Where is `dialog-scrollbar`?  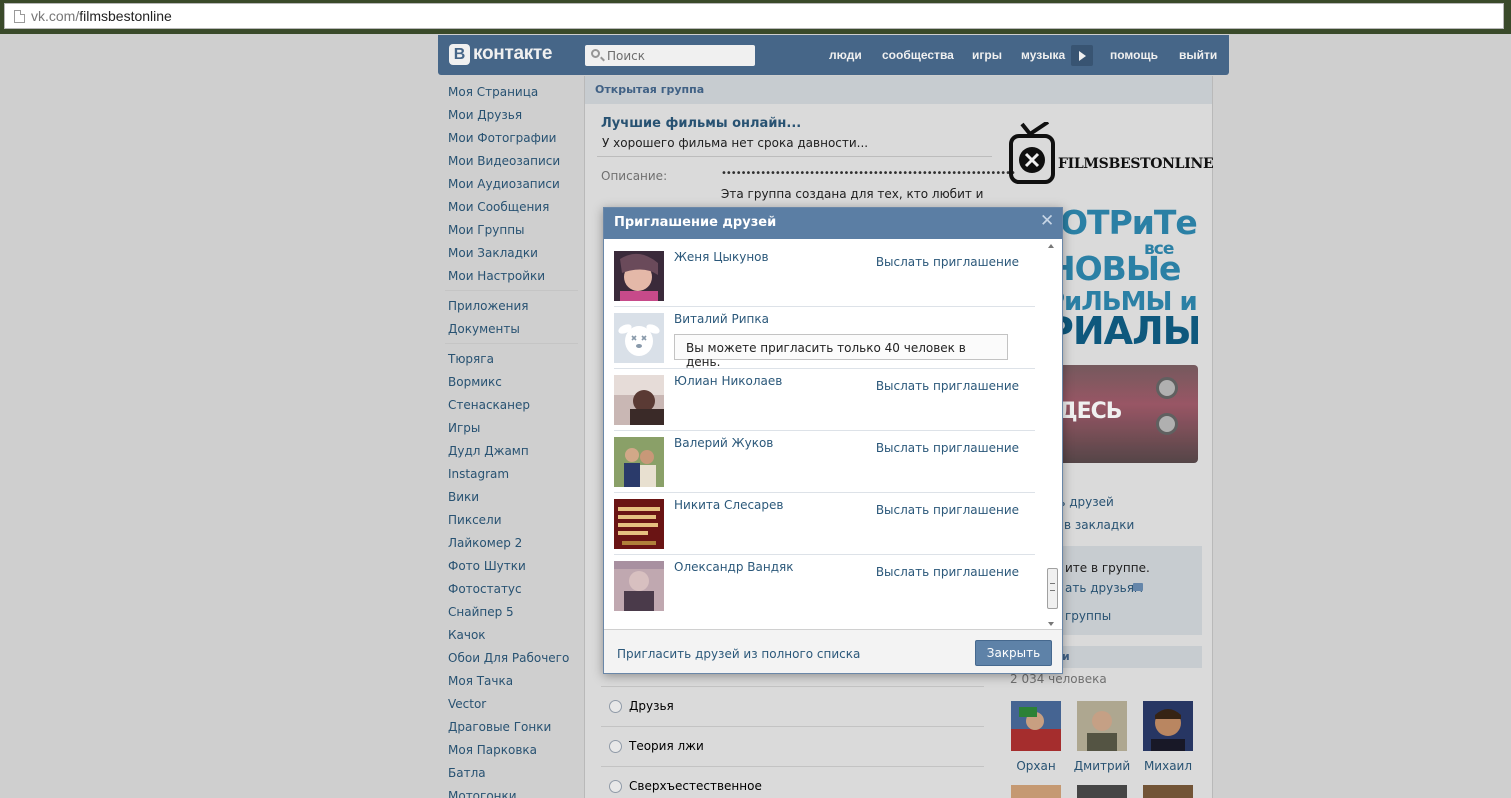
dialog-scrollbar is located at coordinates (1052, 435).